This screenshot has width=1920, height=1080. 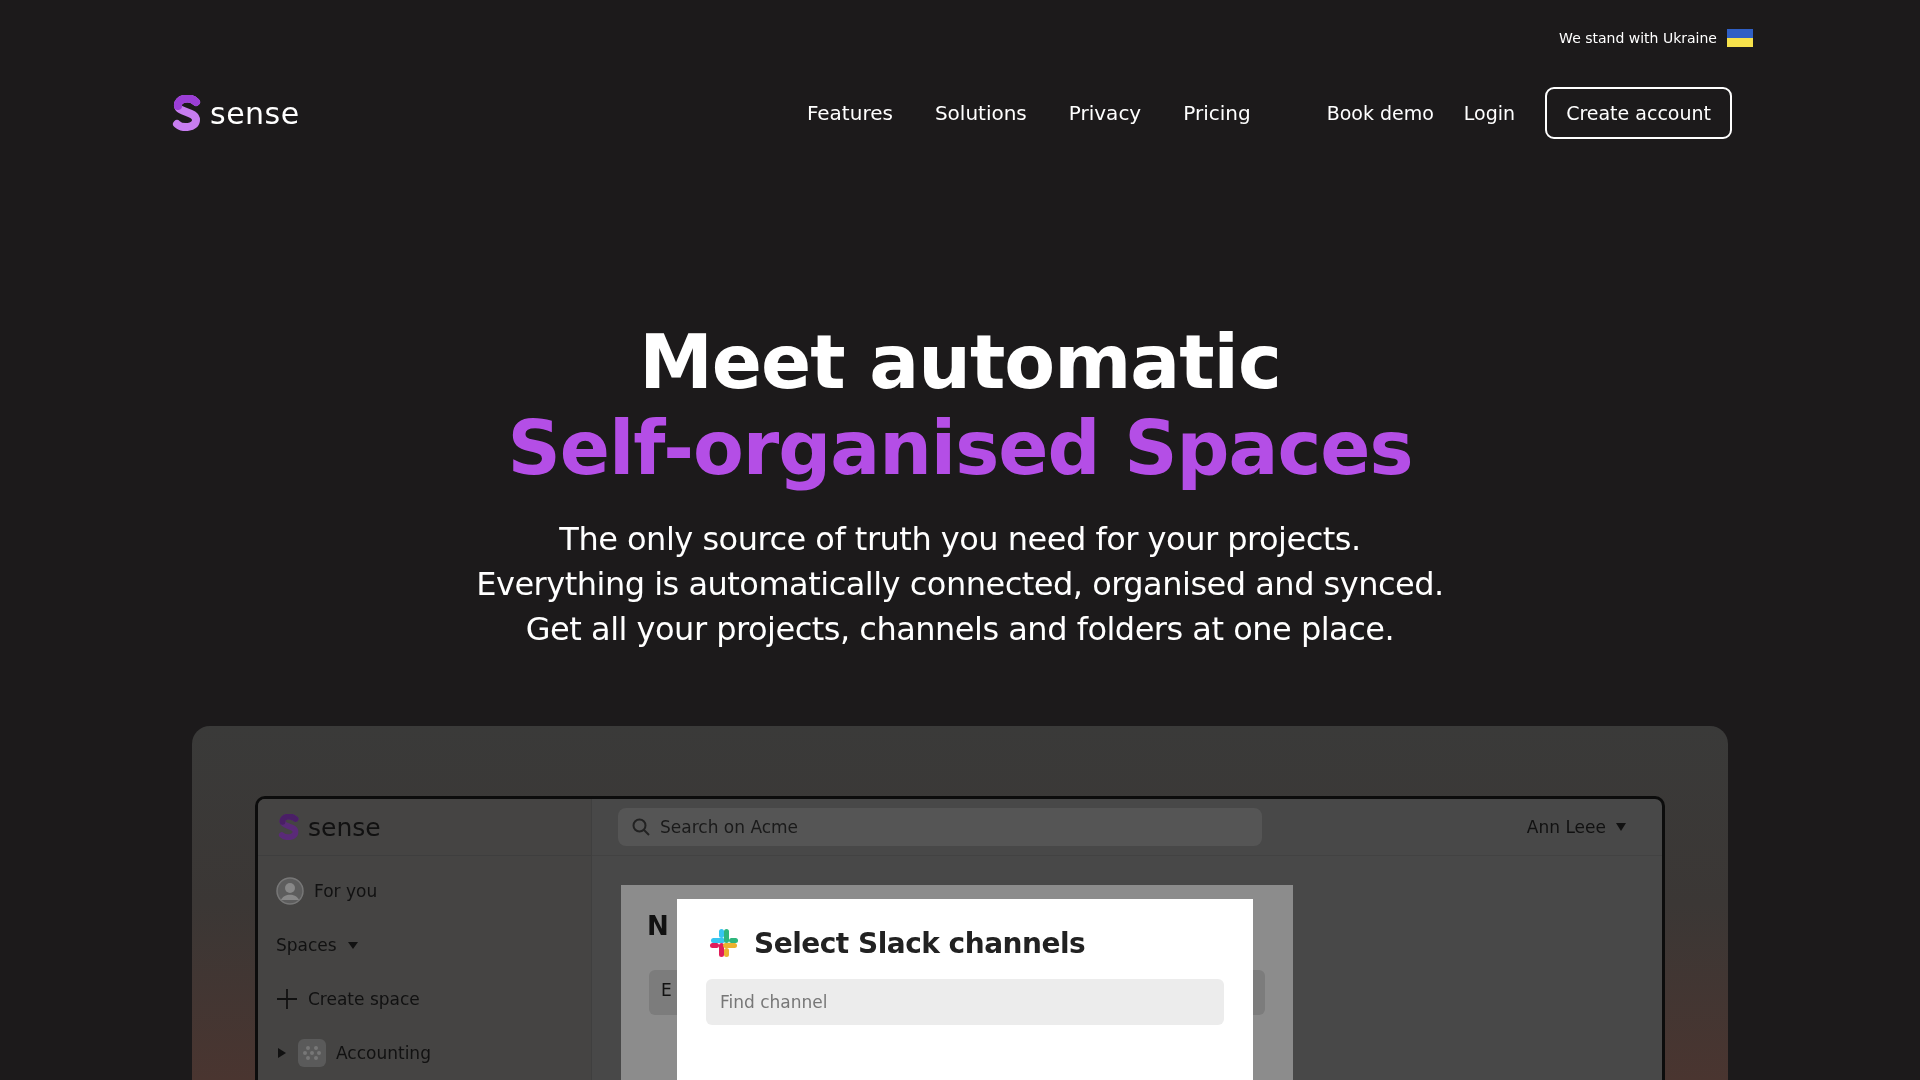 What do you see at coordinates (312, 1053) in the screenshot?
I see `space-icon` at bounding box center [312, 1053].